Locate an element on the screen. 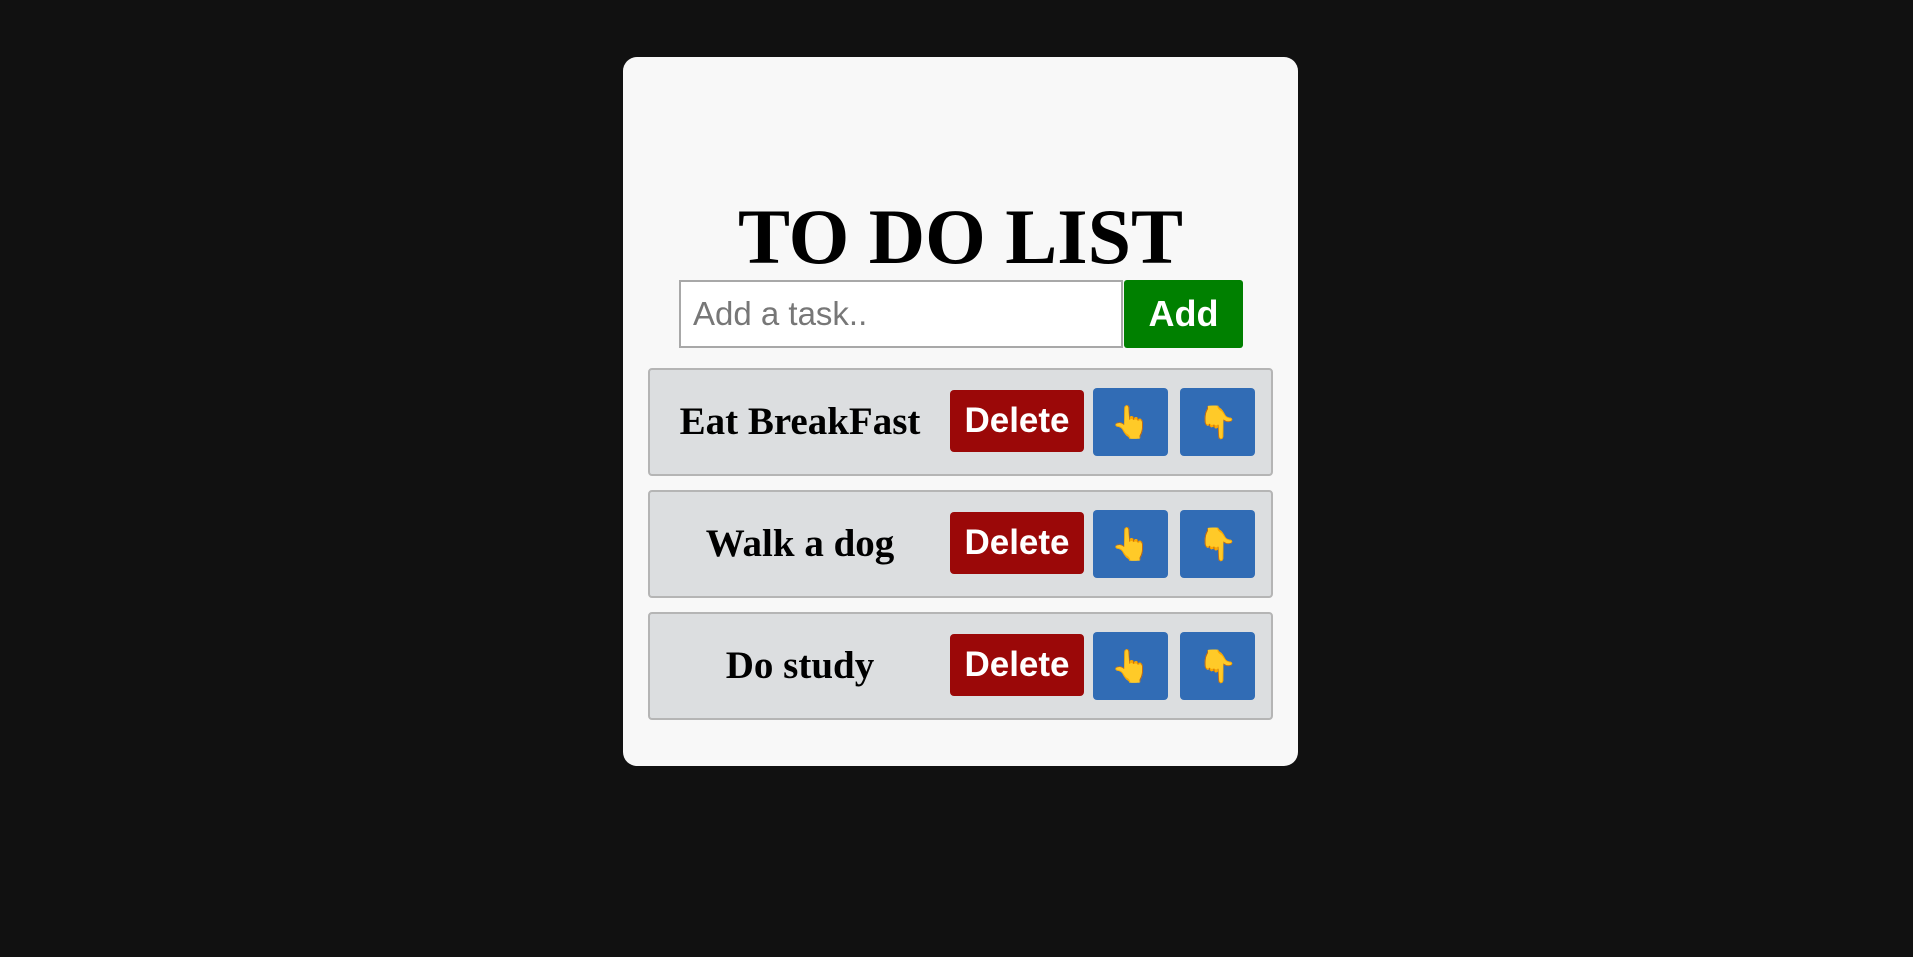  task-text: Do study is located at coordinates (800, 665).